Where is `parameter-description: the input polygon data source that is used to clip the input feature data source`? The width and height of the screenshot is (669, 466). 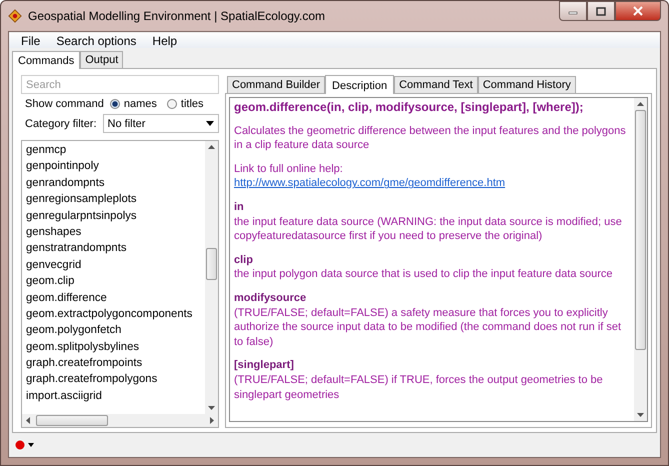 parameter-description: the input polygon data source that is used to clip the input feature data source is located at coordinates (424, 274).